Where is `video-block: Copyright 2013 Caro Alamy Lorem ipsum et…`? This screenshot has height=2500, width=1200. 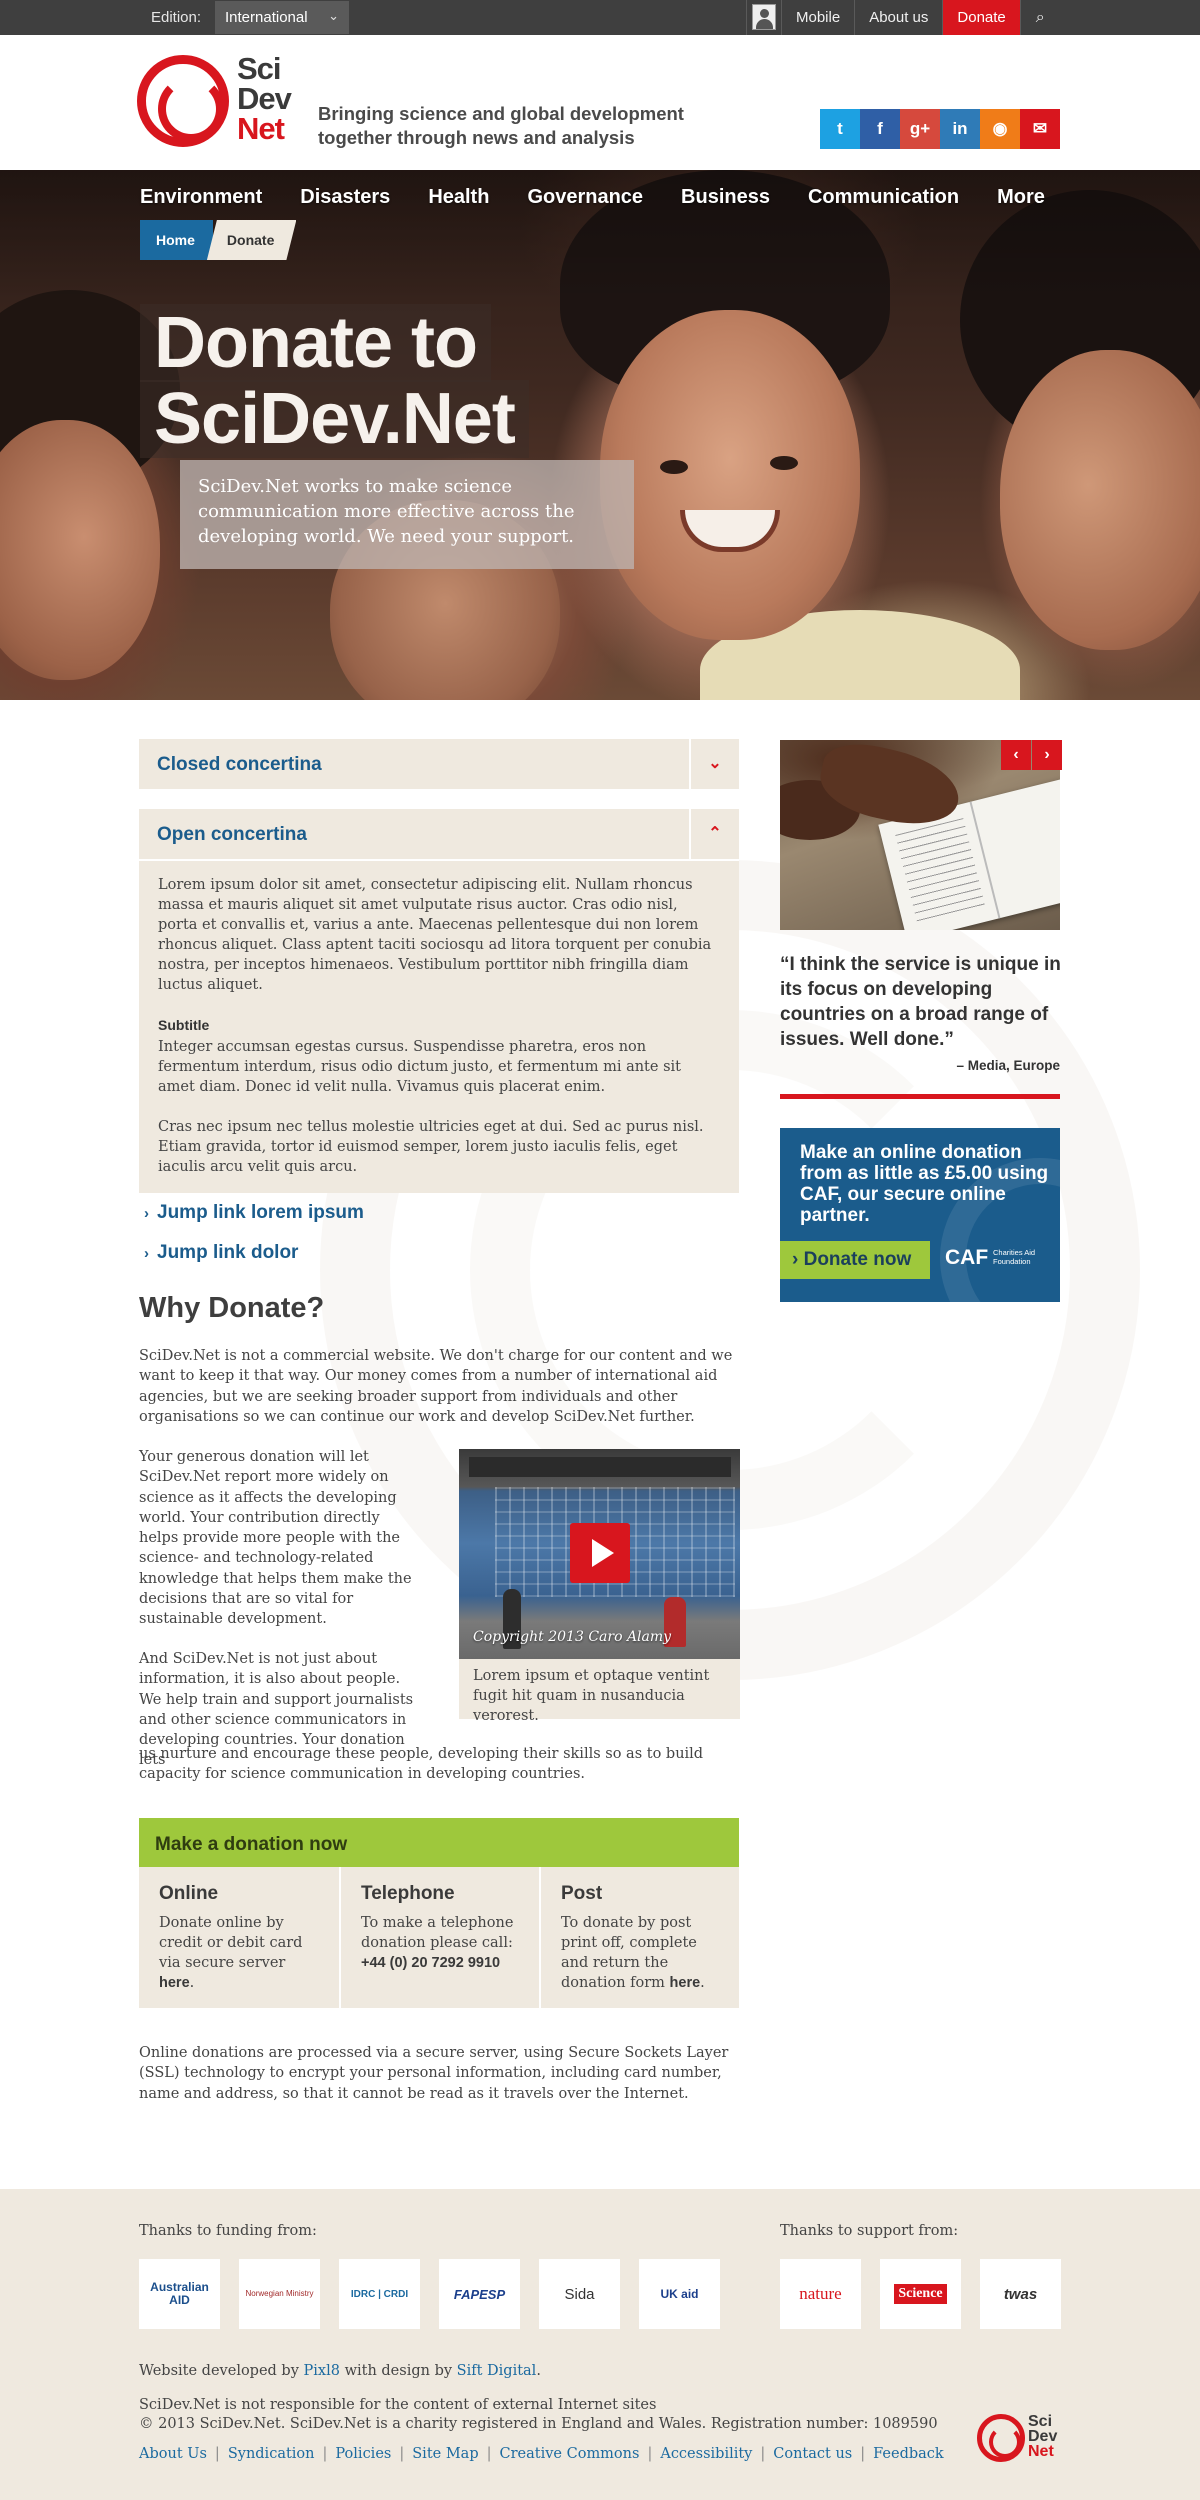
video-block: Copyright 2013 Caro Alamy Lorem ipsum et… is located at coordinates (599, 1586).